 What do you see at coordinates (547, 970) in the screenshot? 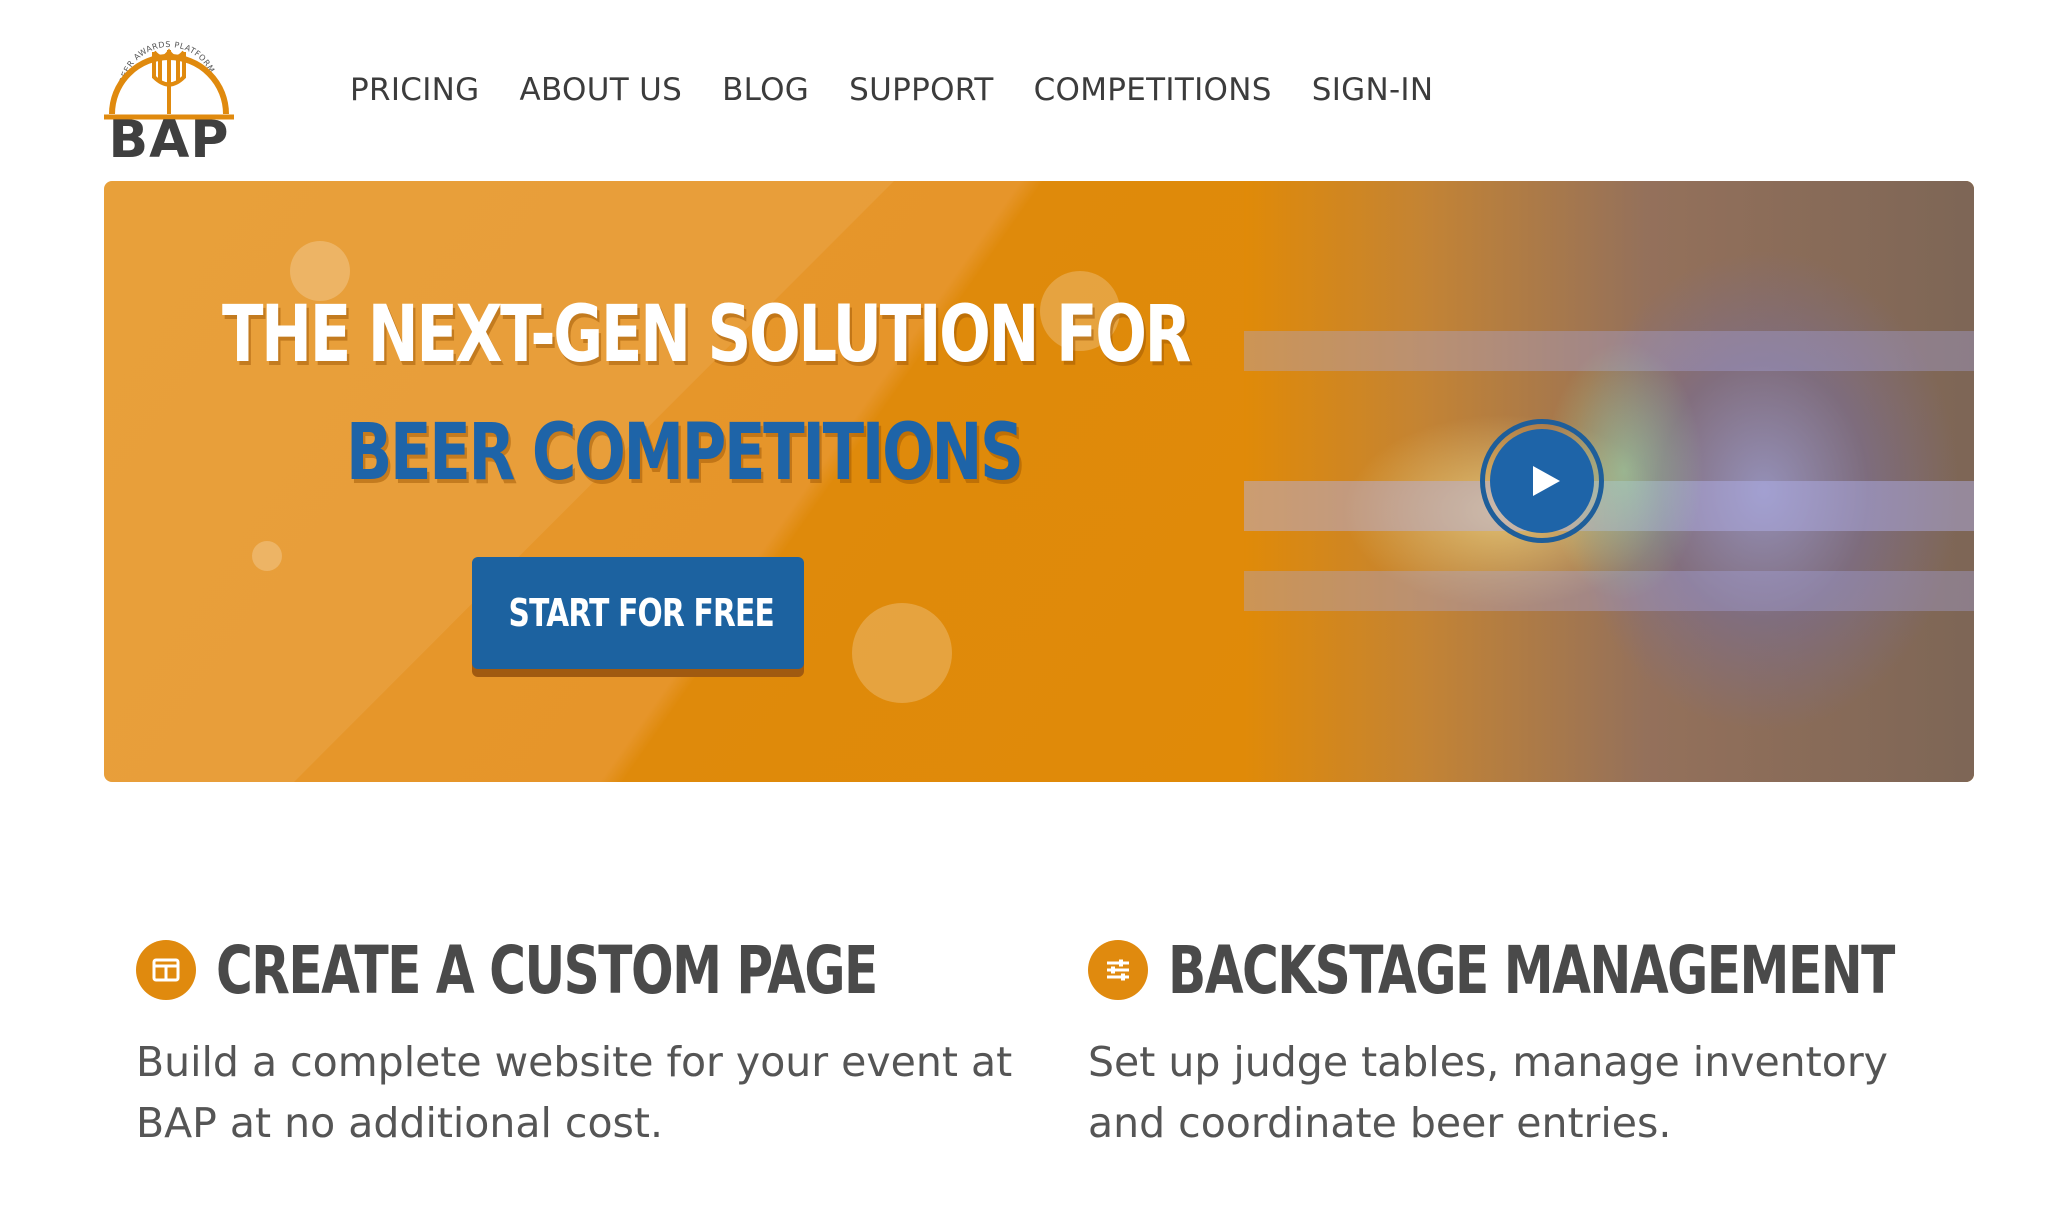
I see `feature-title: CREATE A CUSTOM PAGE` at bounding box center [547, 970].